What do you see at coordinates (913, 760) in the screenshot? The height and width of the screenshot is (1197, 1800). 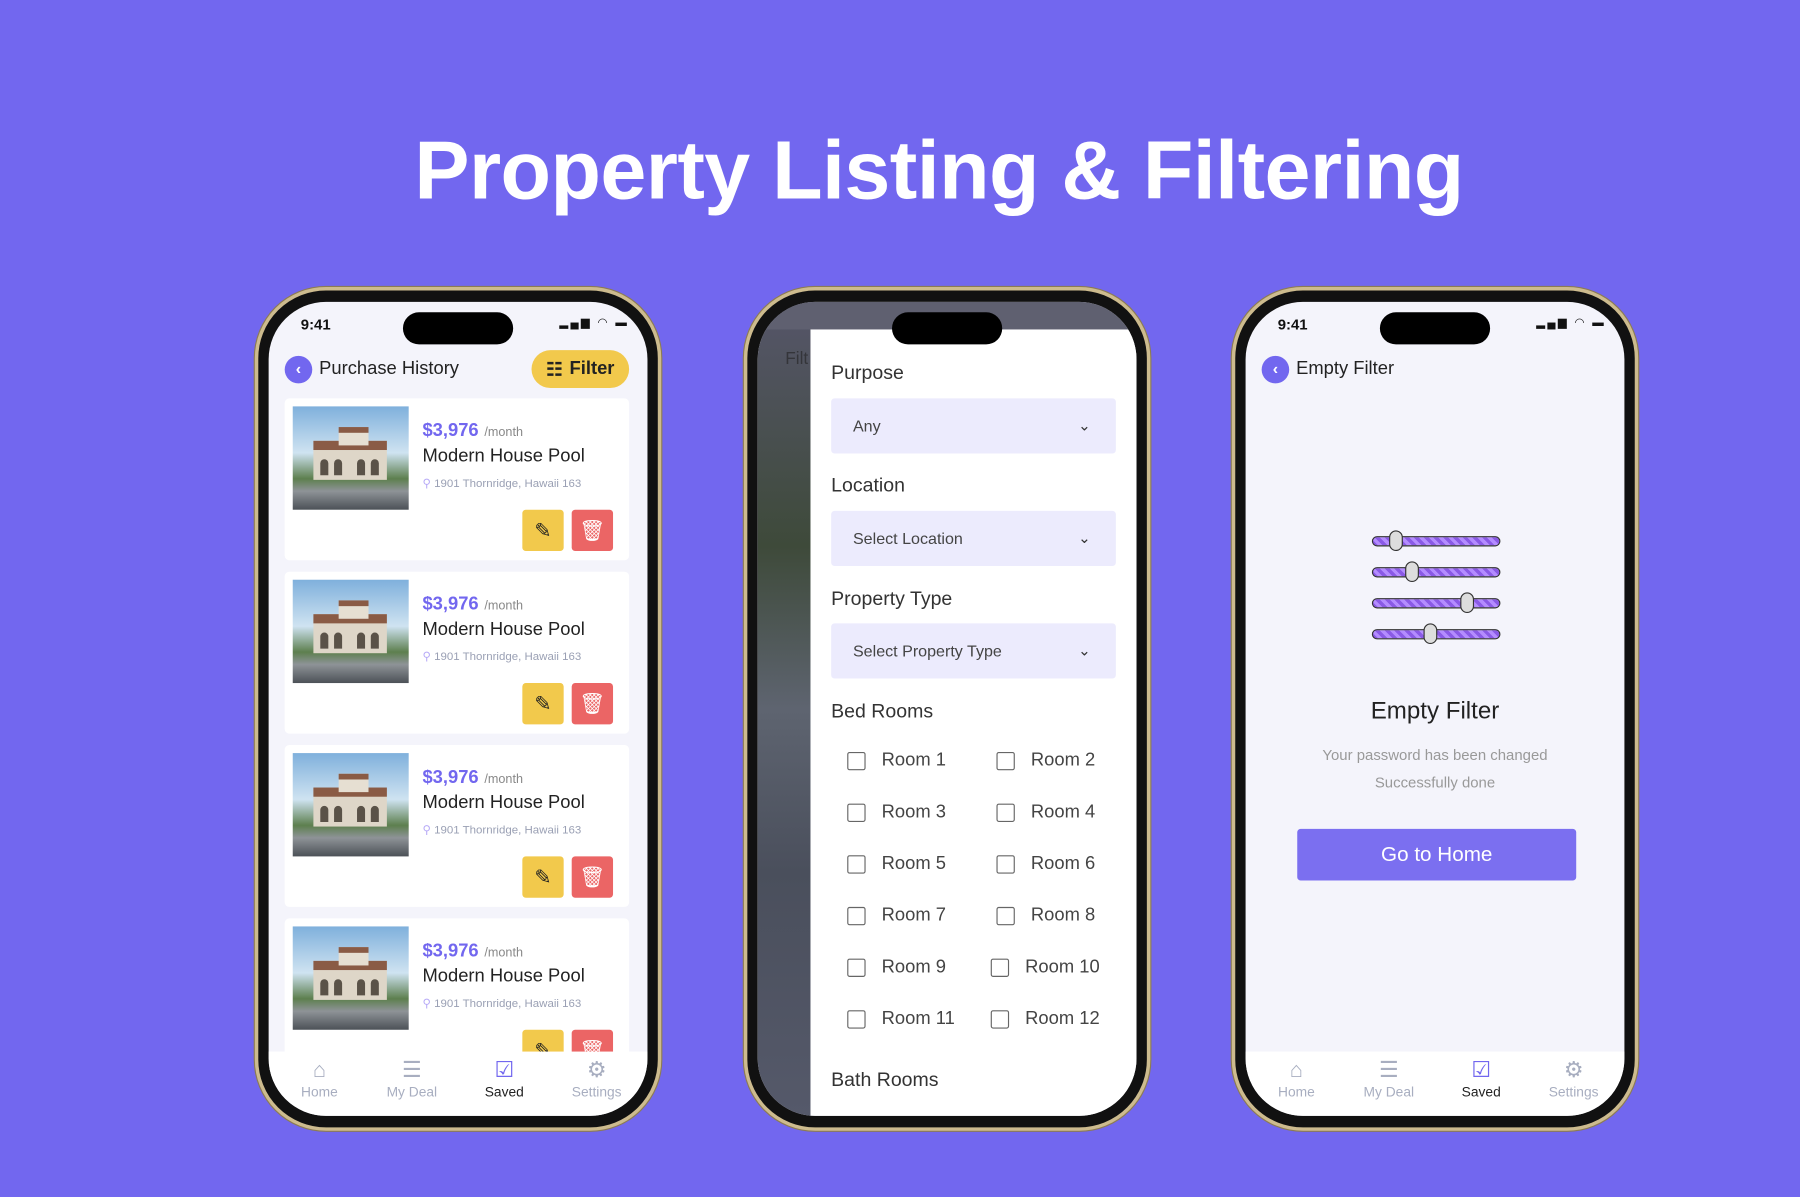 I see `room-label: Room 1` at bounding box center [913, 760].